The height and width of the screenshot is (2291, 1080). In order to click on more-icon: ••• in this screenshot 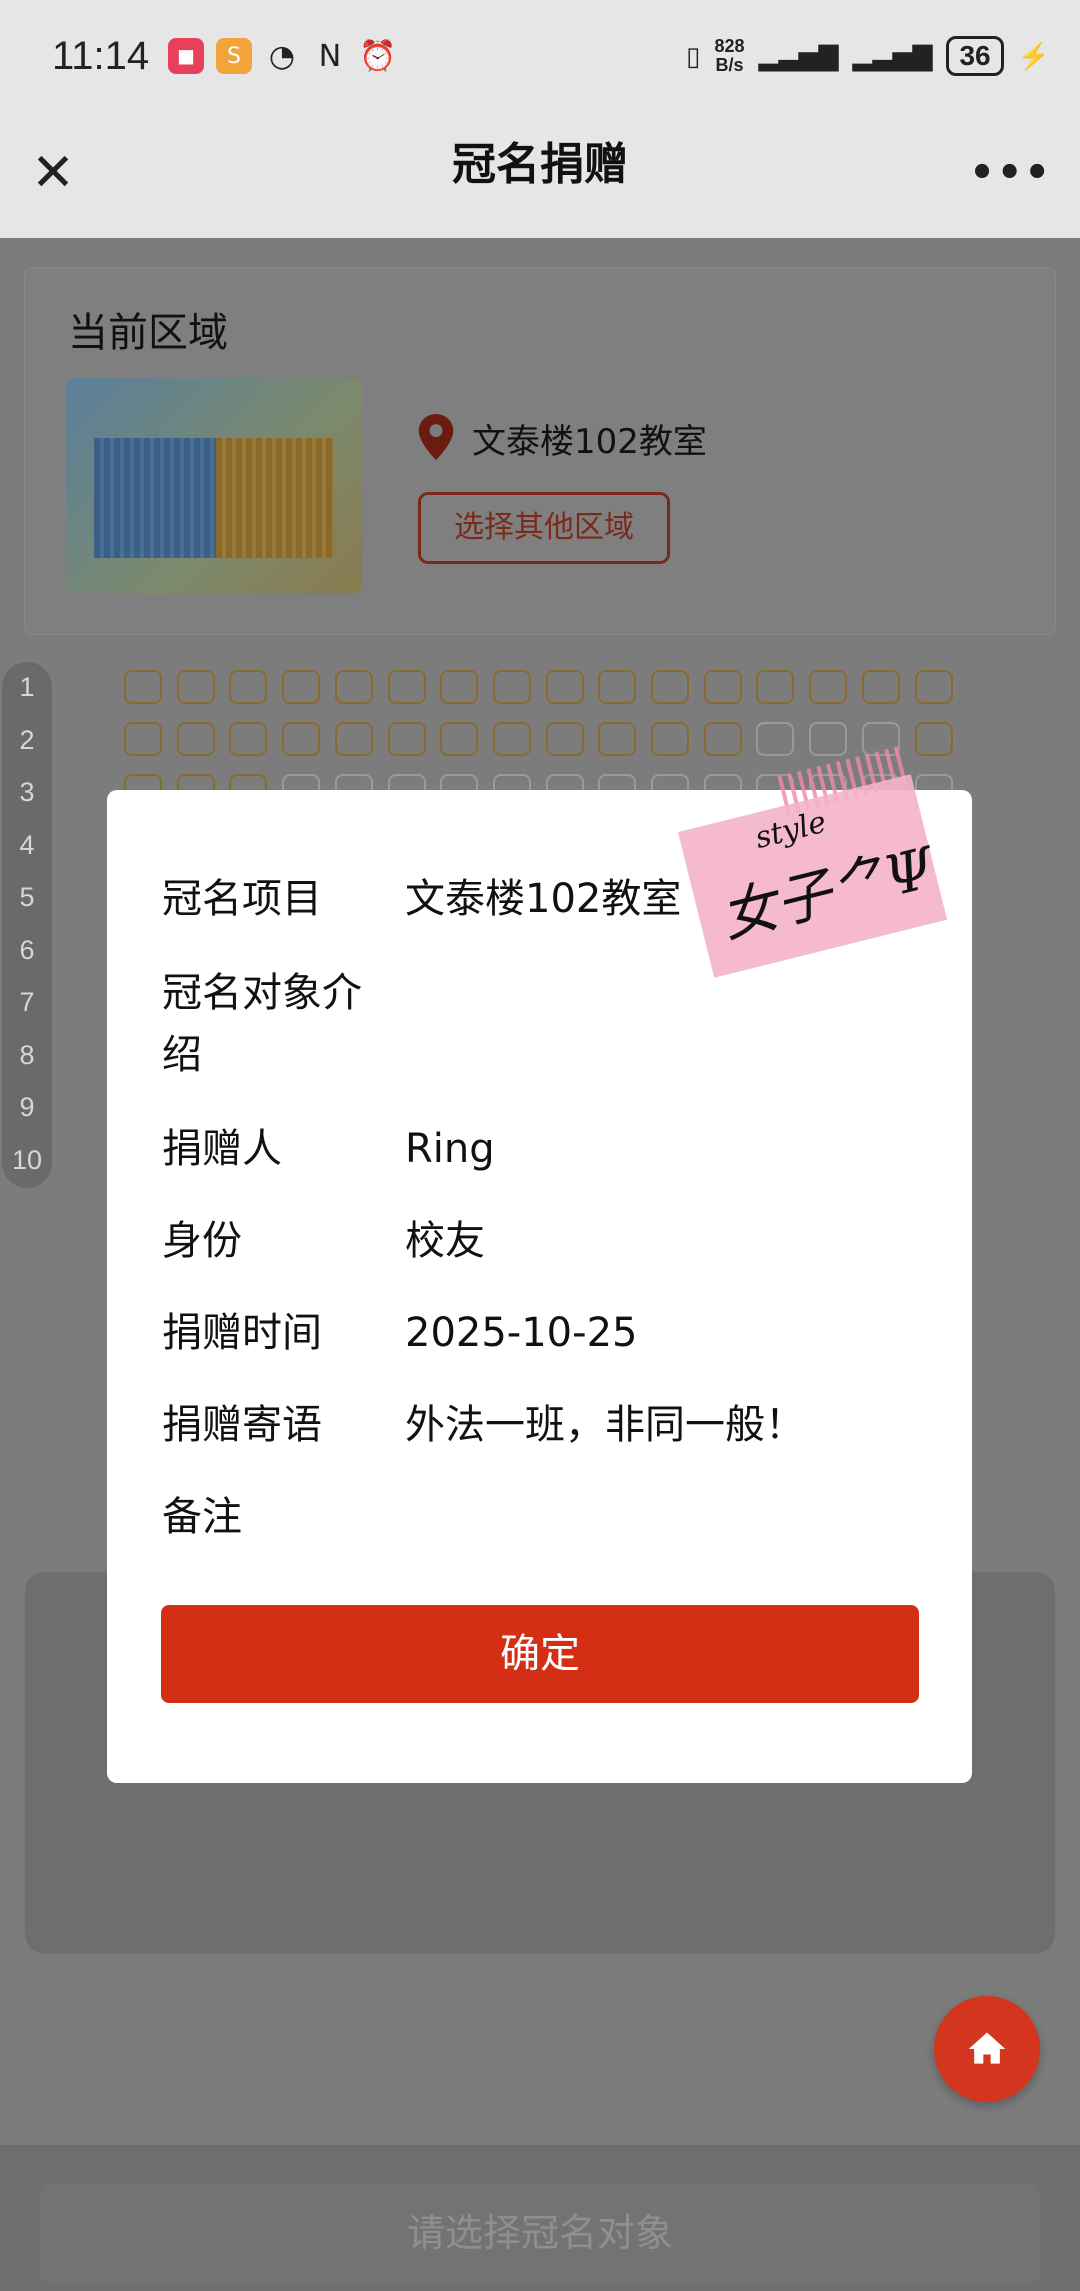, I will do `click(1010, 173)`.